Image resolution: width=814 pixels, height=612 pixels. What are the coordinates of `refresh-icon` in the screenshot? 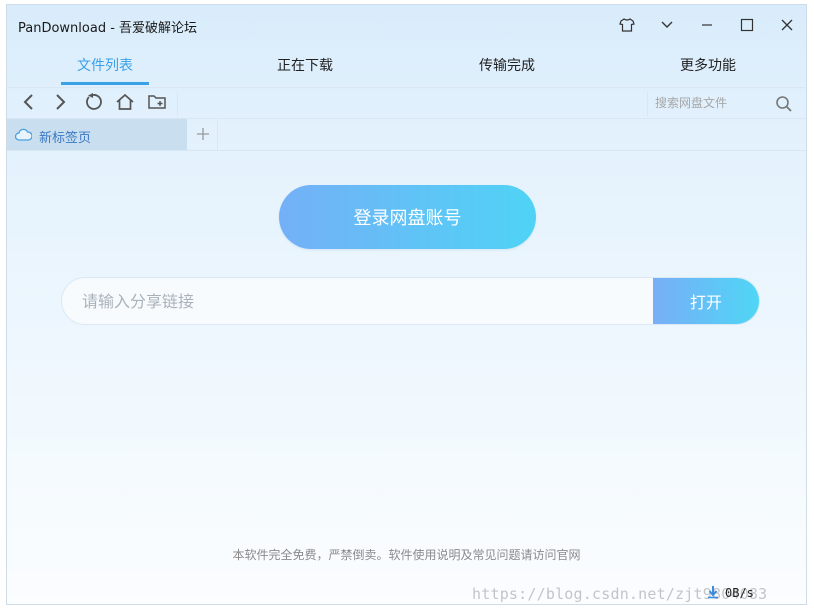 It's located at (93, 104).